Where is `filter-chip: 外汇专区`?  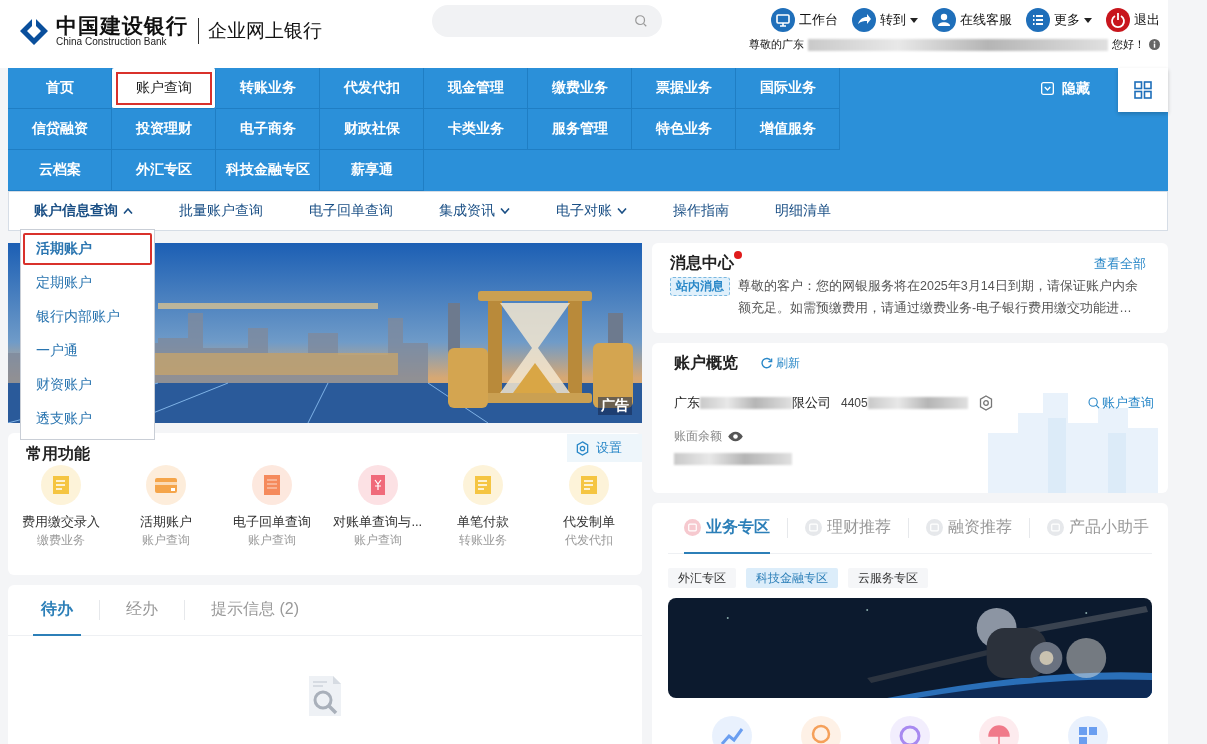
filter-chip: 外汇专区 is located at coordinates (702, 578).